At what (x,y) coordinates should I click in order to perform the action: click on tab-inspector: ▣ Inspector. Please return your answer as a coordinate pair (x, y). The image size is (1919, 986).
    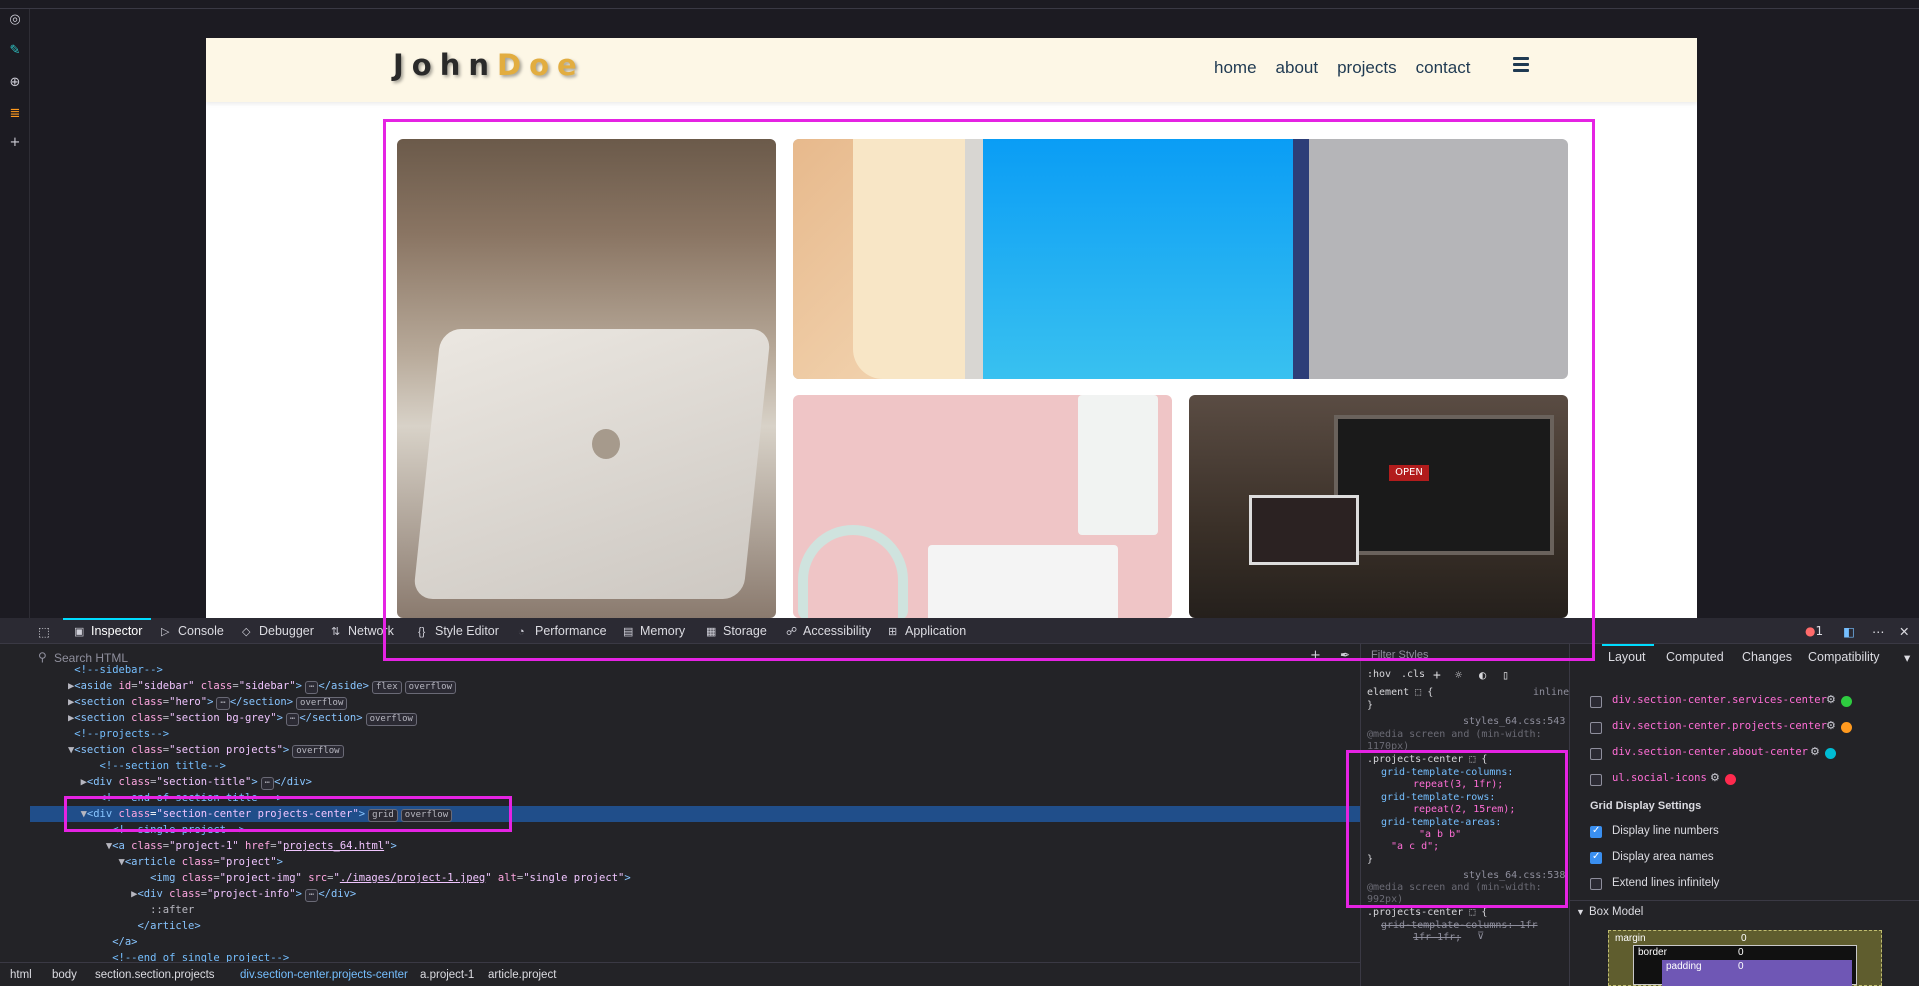
    Looking at the image, I should click on (108, 631).